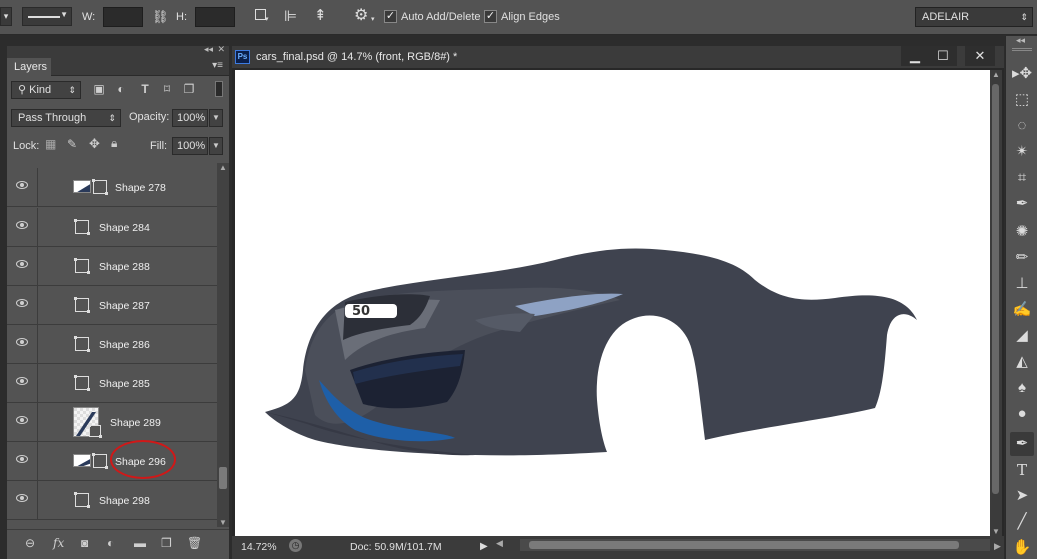 This screenshot has height=559, width=1037. What do you see at coordinates (216, 146) in the screenshot?
I see `fill-dropdown-icon: ▼` at bounding box center [216, 146].